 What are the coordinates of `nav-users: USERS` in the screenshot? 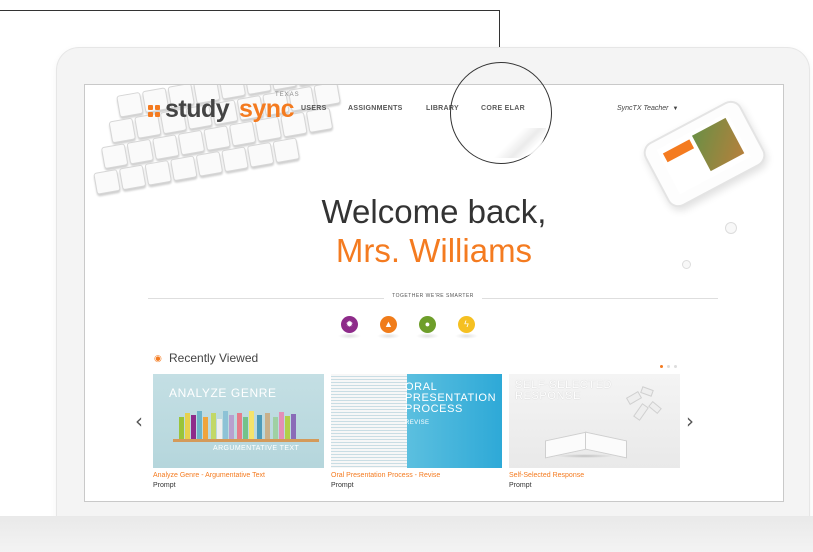 It's located at (314, 108).